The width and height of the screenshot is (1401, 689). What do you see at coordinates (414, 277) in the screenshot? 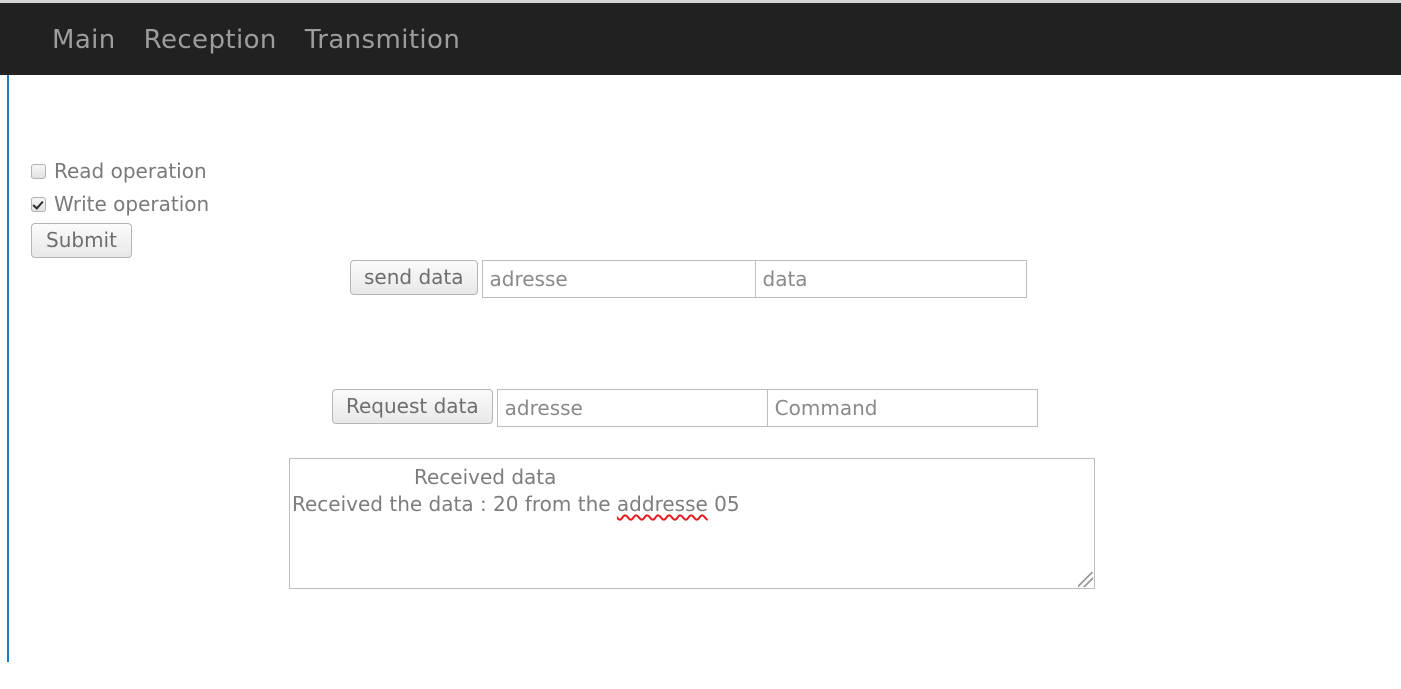
I see `send-data-button: send data` at bounding box center [414, 277].